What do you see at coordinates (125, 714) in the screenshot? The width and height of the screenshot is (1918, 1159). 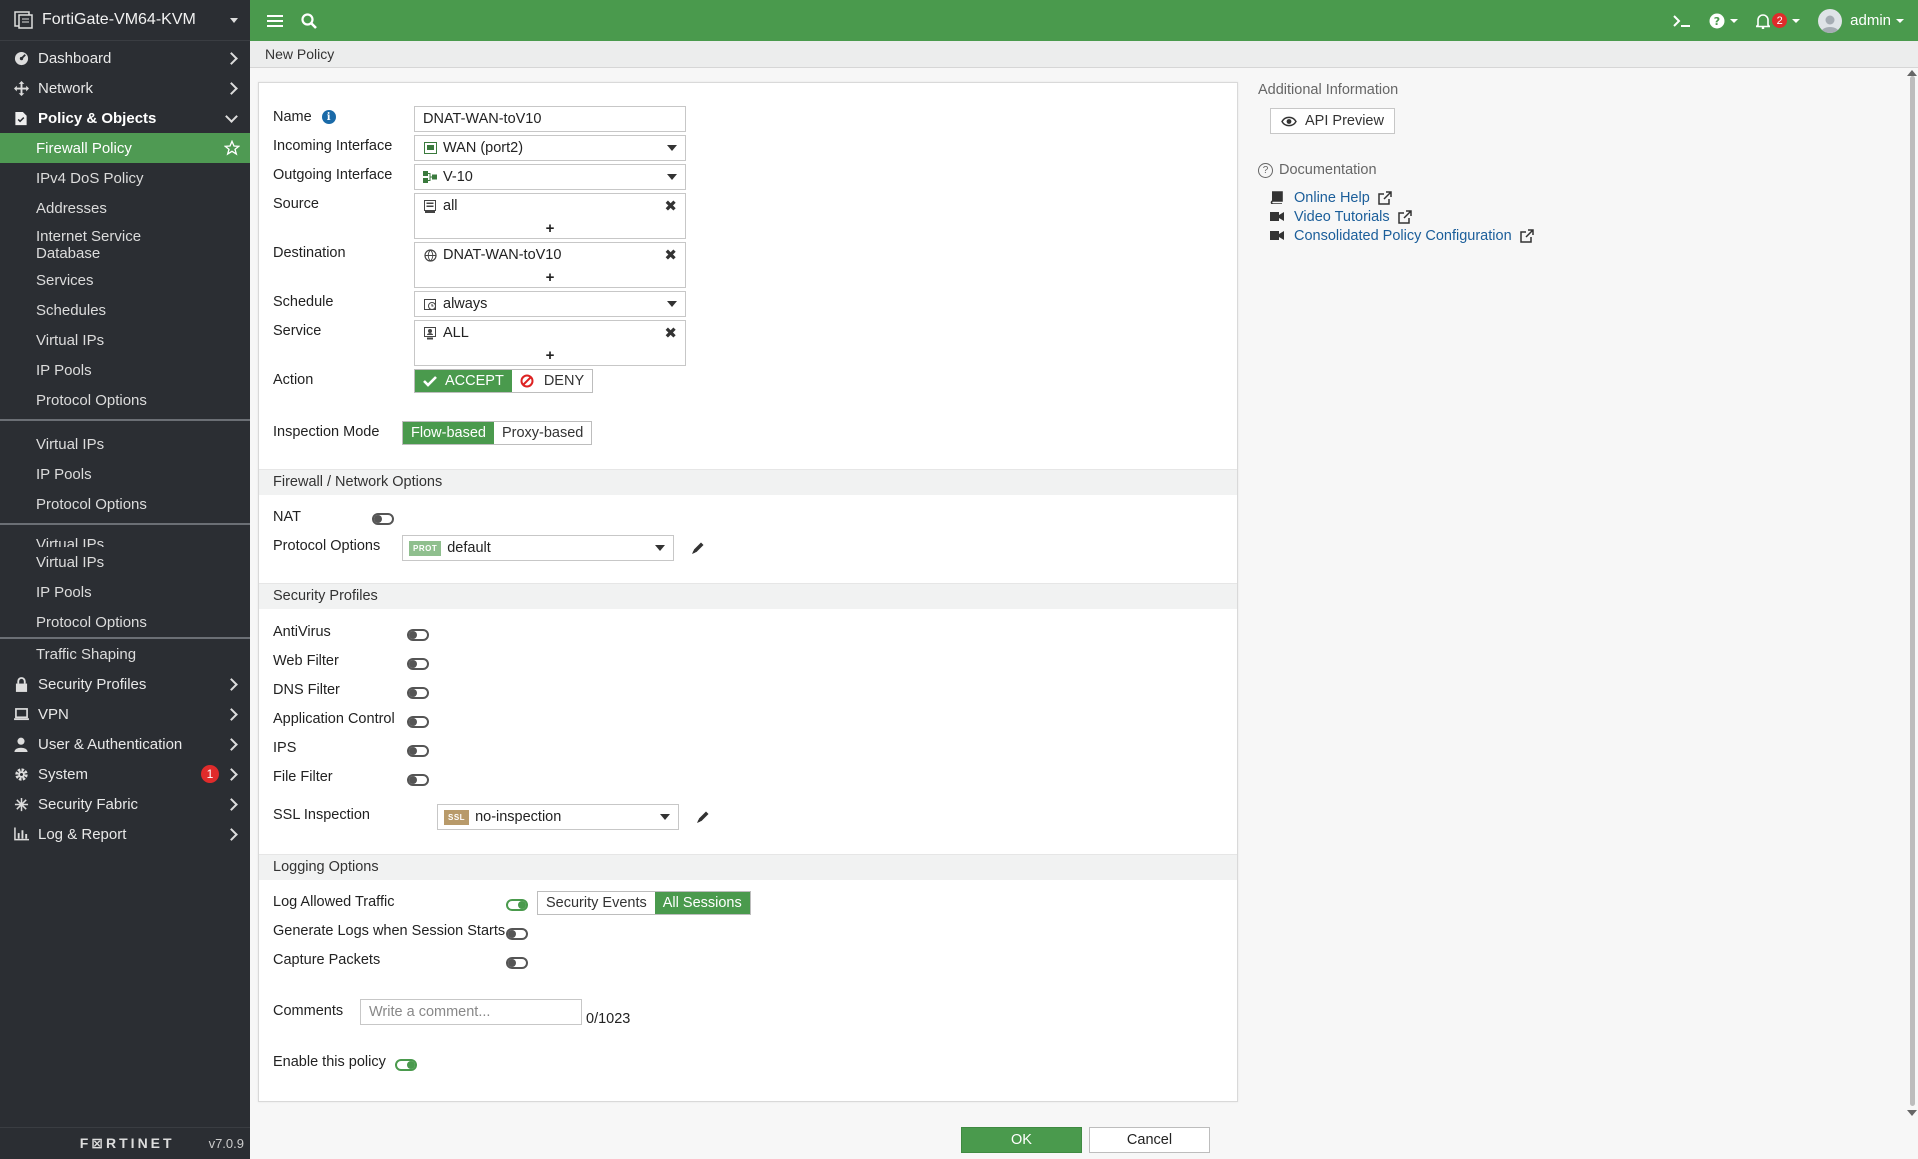 I see `sidebar-item-vpn: VPN` at bounding box center [125, 714].